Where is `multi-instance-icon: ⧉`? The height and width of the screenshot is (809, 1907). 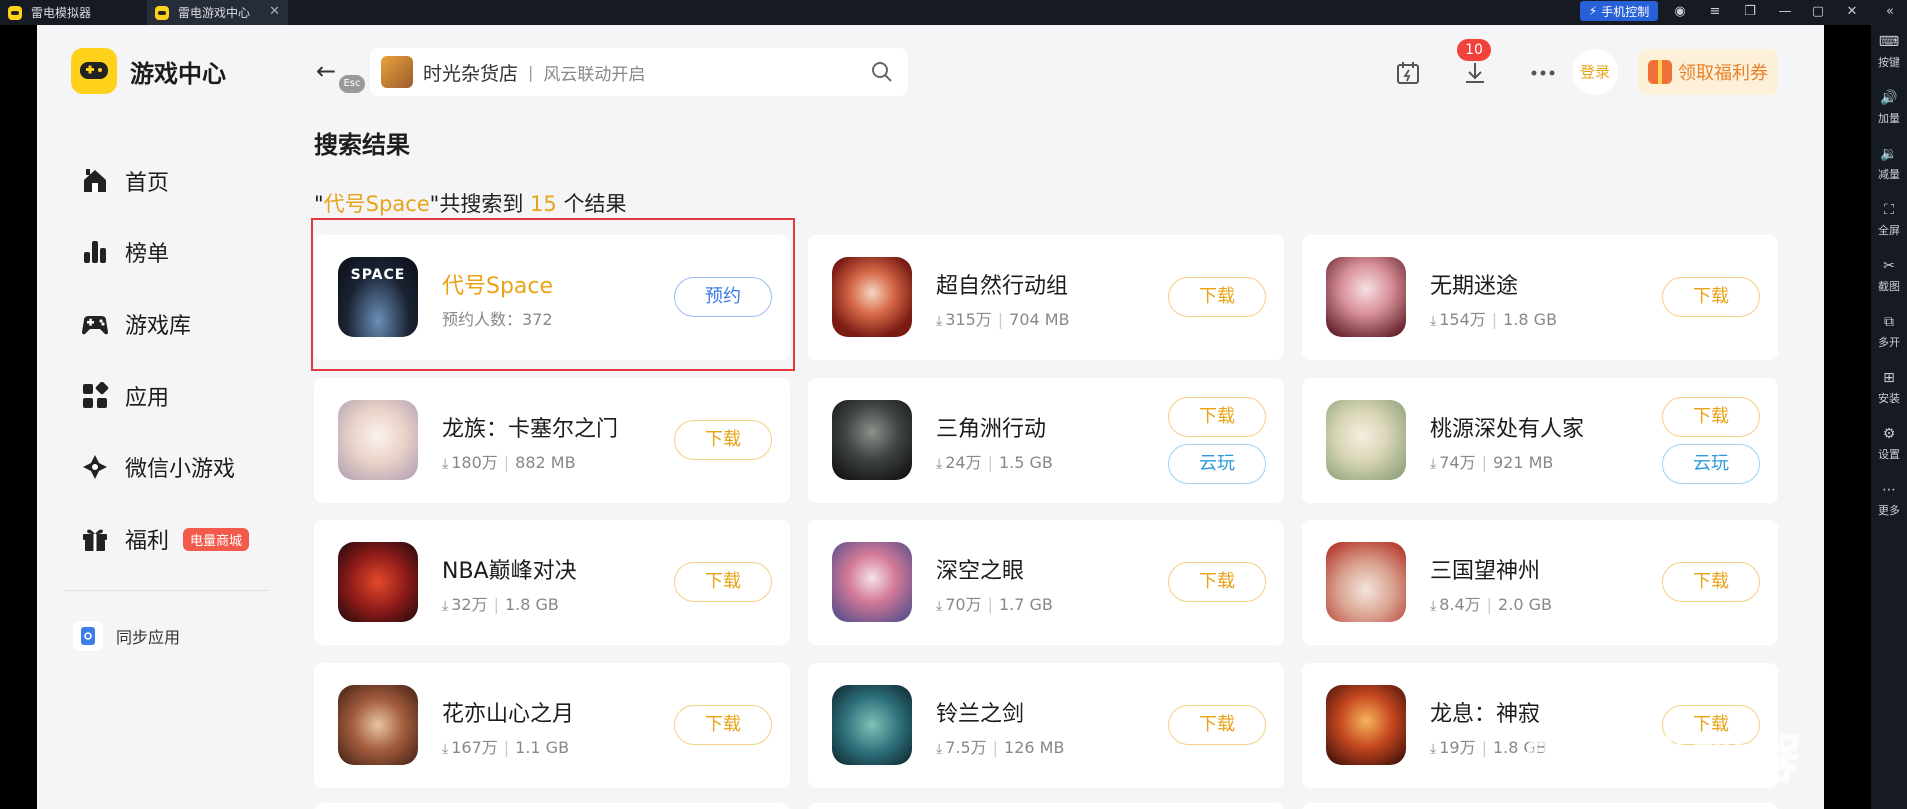
multi-instance-icon: ⧉ is located at coordinates (1889, 322).